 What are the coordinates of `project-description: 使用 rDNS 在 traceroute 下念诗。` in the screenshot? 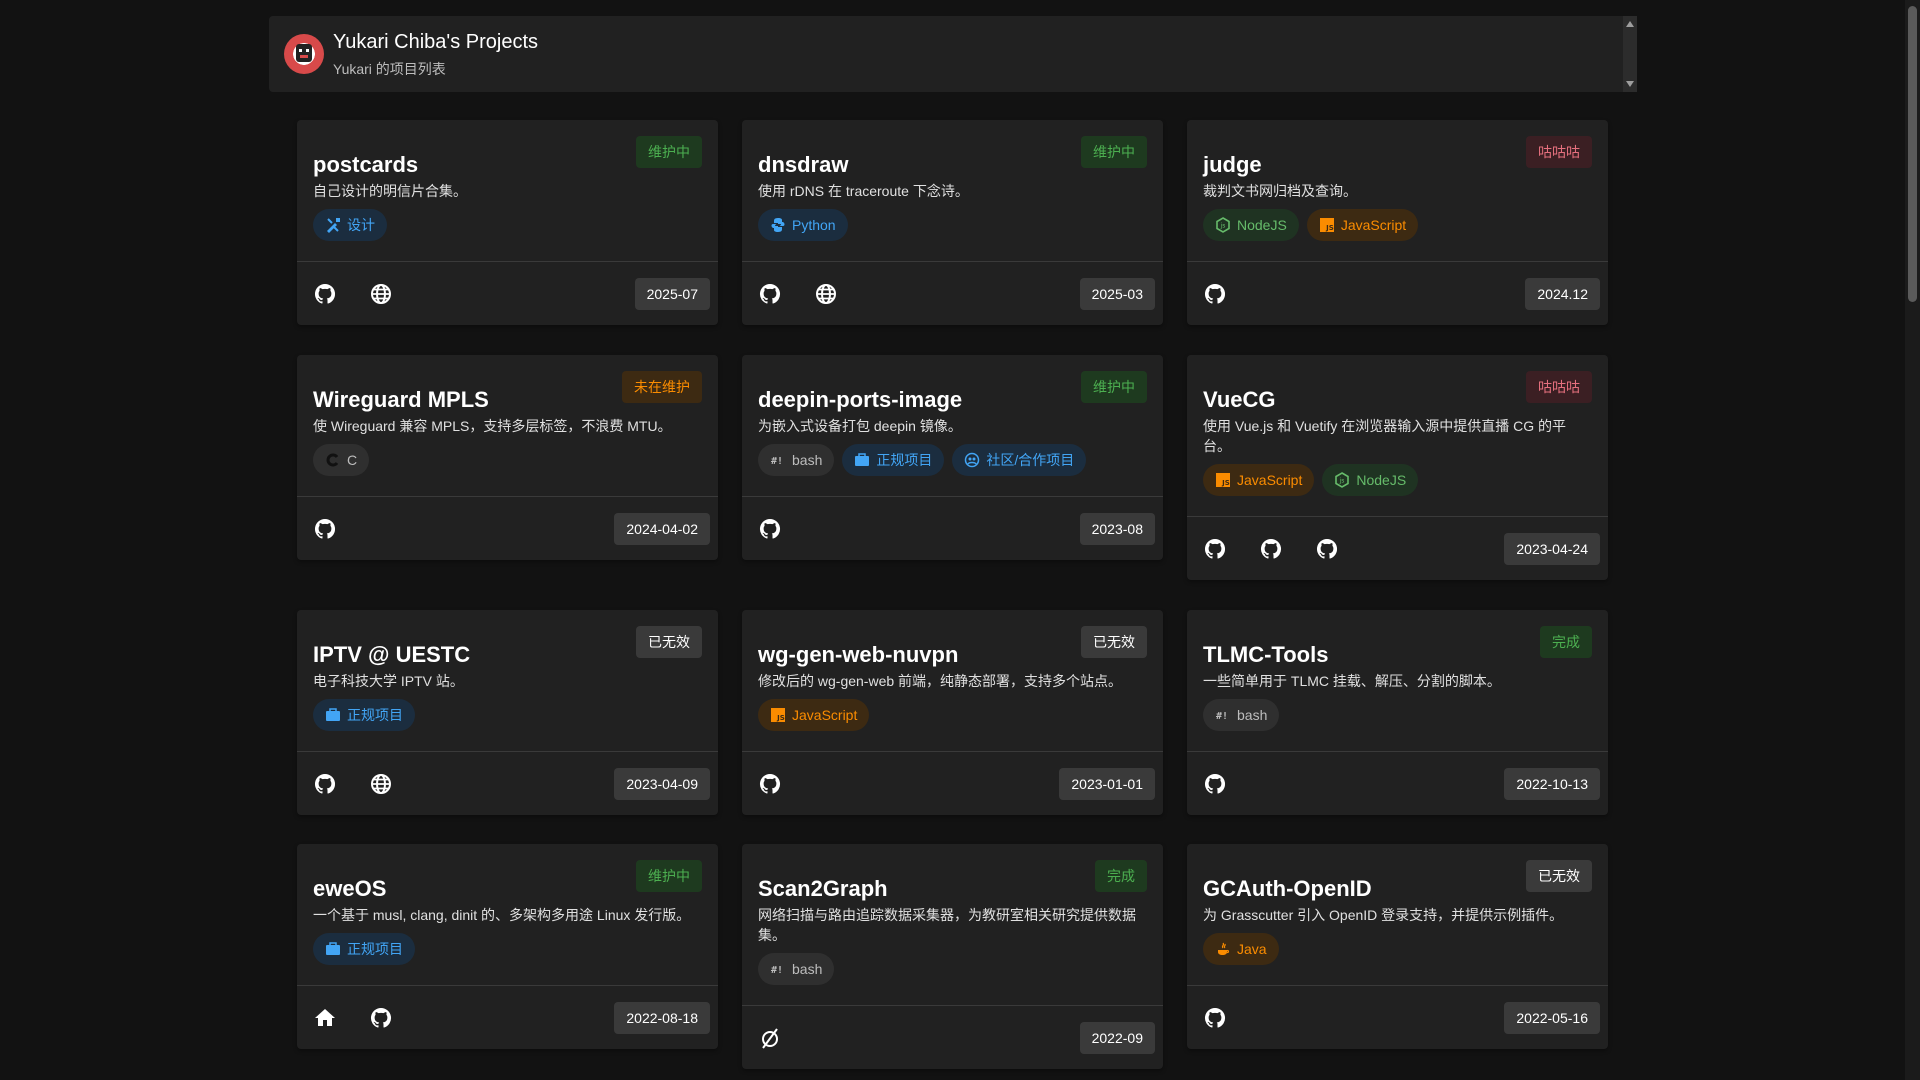 It's located at (863, 191).